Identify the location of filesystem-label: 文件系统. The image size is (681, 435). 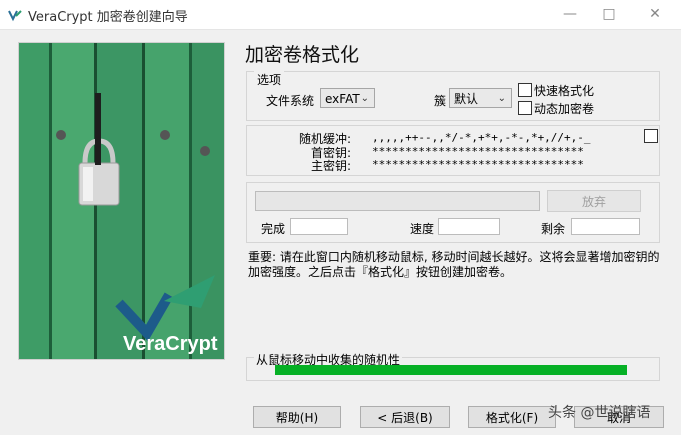
(290, 101).